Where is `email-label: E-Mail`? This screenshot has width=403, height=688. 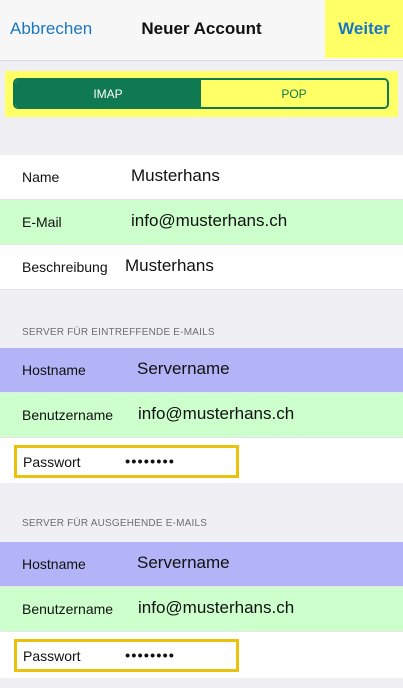 email-label: E-Mail is located at coordinates (42, 222).